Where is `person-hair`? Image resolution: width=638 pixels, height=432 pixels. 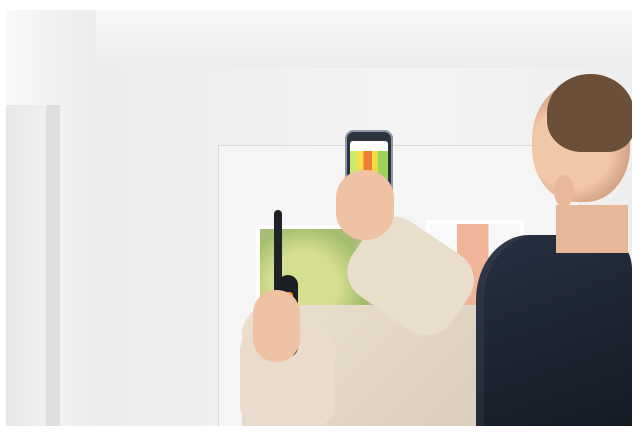 person-hair is located at coordinates (589, 113).